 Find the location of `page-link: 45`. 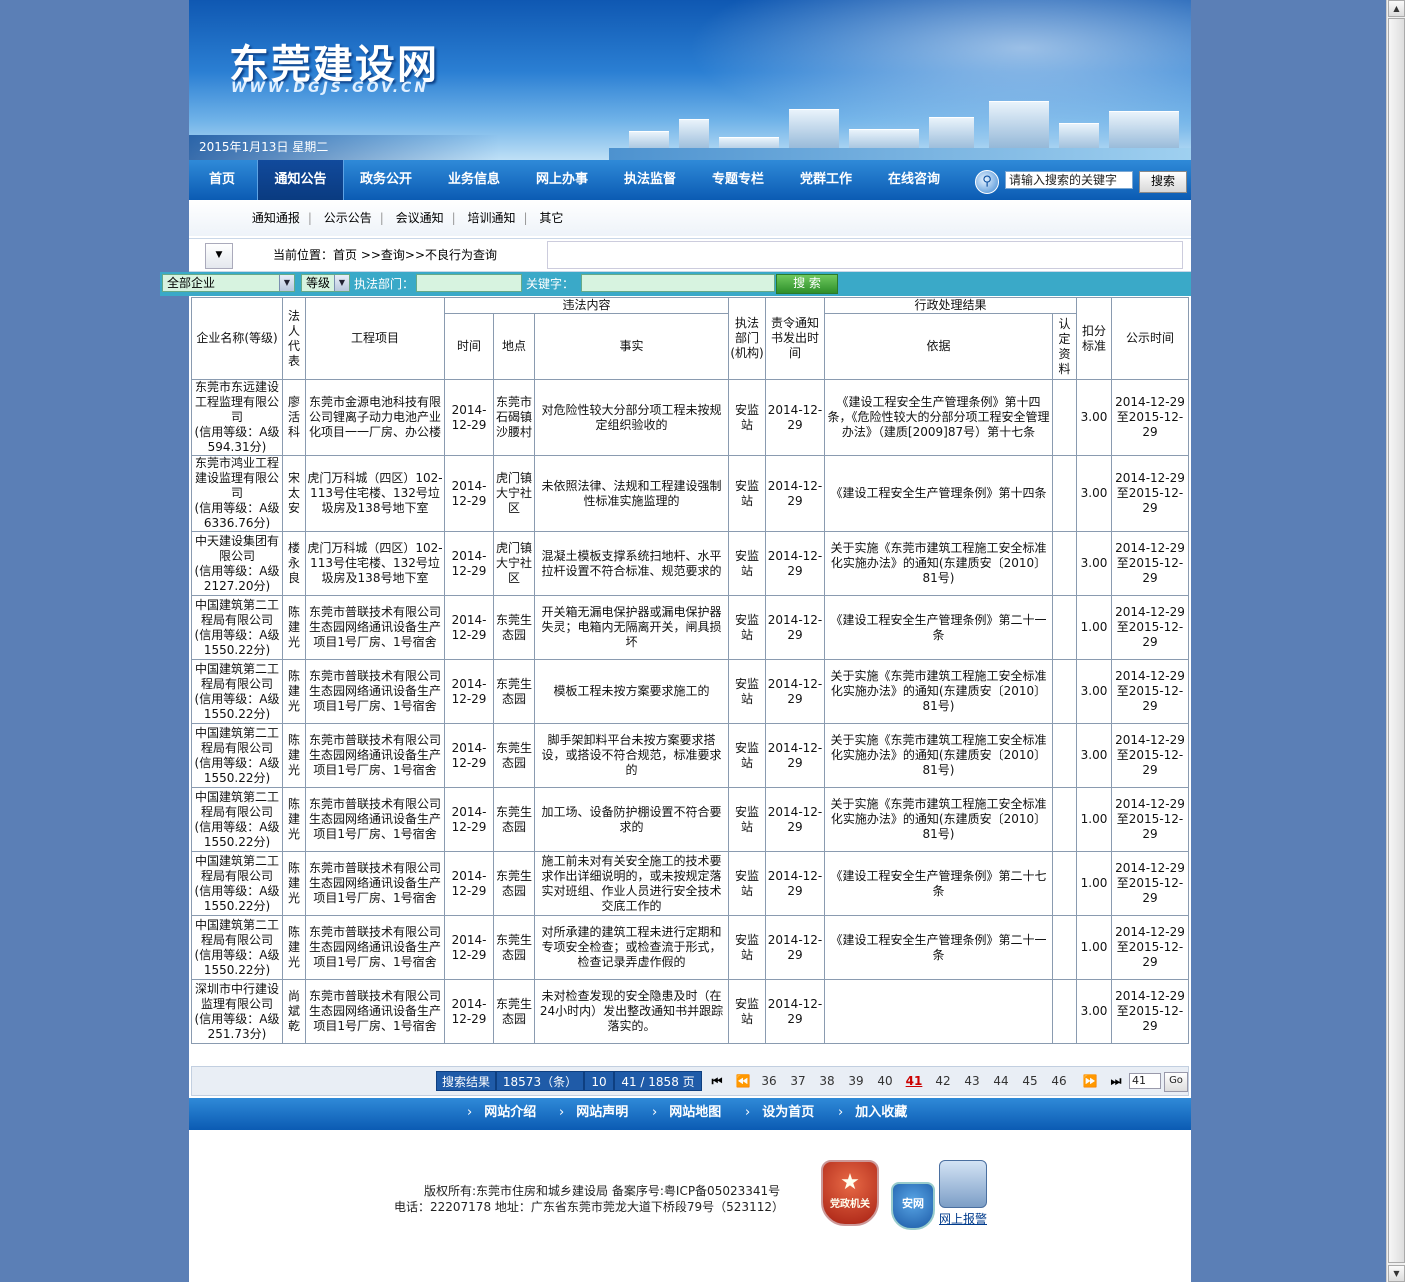

page-link: 45 is located at coordinates (1030, 1081).